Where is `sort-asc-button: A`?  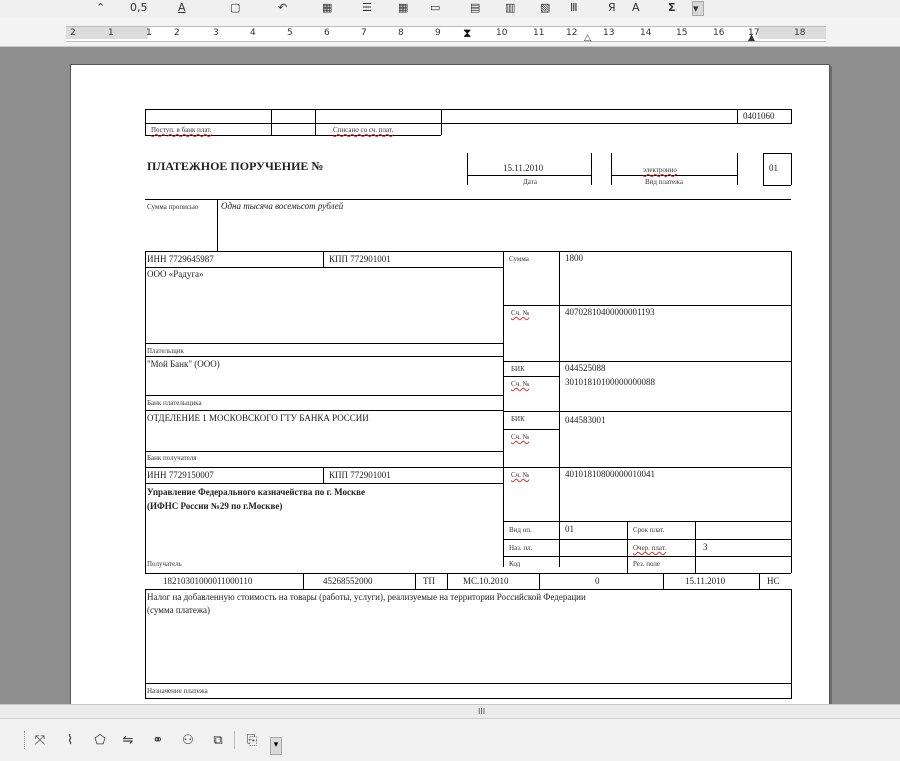
sort-asc-button: A is located at coordinates (636, 7).